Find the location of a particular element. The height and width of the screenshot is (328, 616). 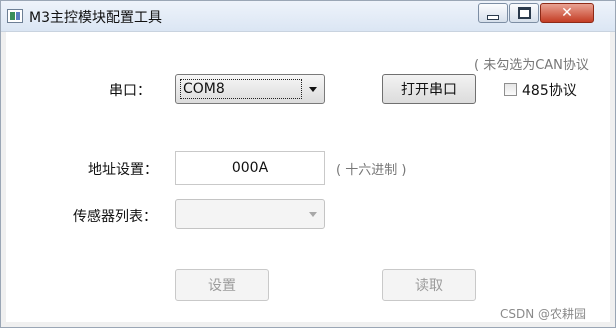

maximize-icon is located at coordinates (524, 13).